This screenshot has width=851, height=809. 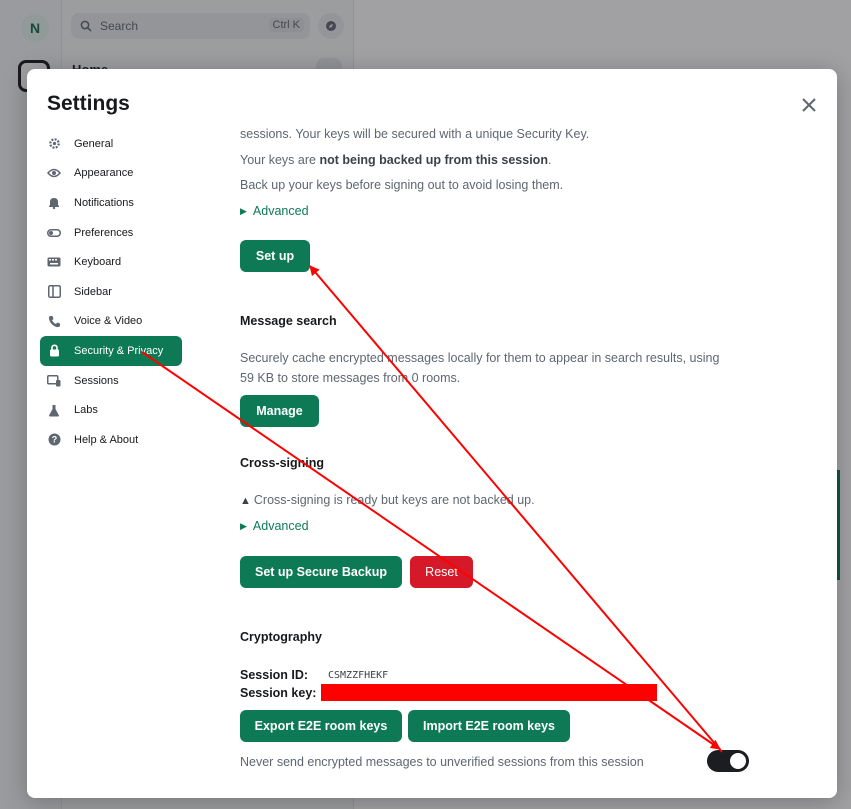 I want to click on toggle-icon, so click(x=54, y=233).